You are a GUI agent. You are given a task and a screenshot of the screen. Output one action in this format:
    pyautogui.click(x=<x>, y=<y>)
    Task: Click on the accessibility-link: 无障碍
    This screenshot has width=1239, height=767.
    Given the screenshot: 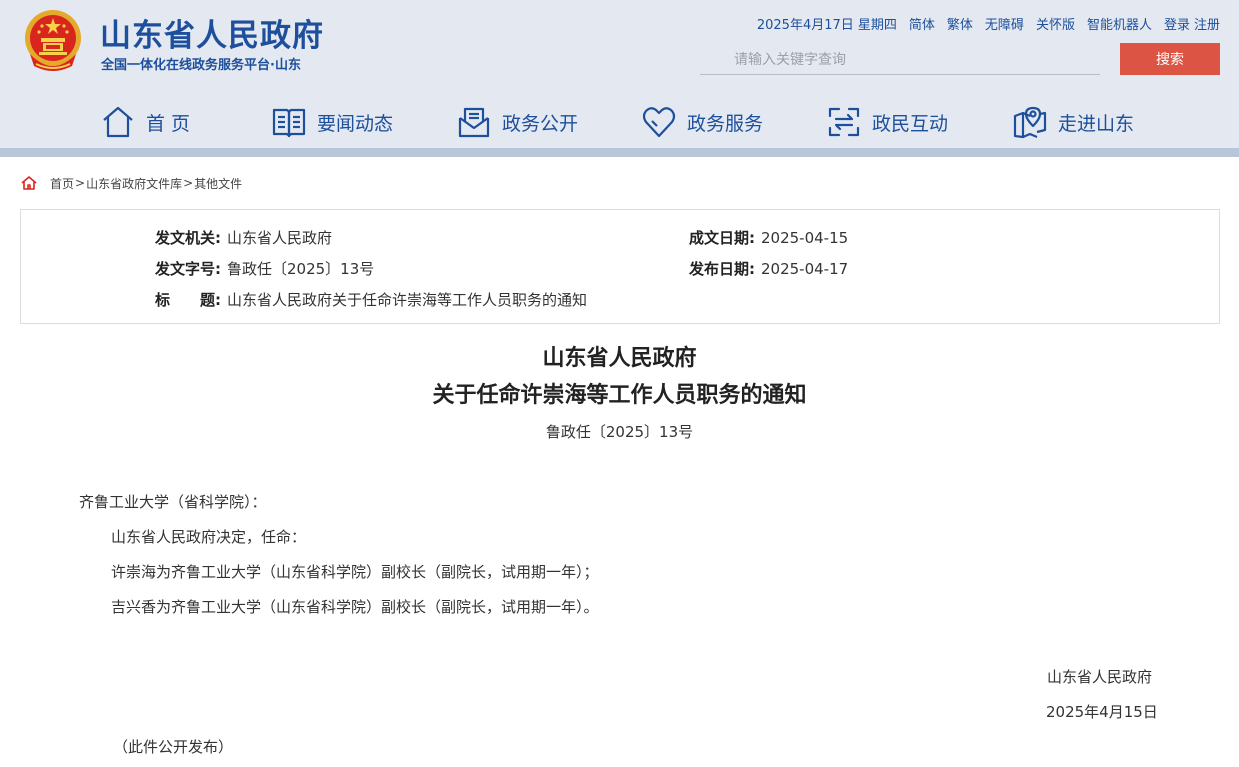 What is the action you would take?
    pyautogui.click(x=1004, y=23)
    